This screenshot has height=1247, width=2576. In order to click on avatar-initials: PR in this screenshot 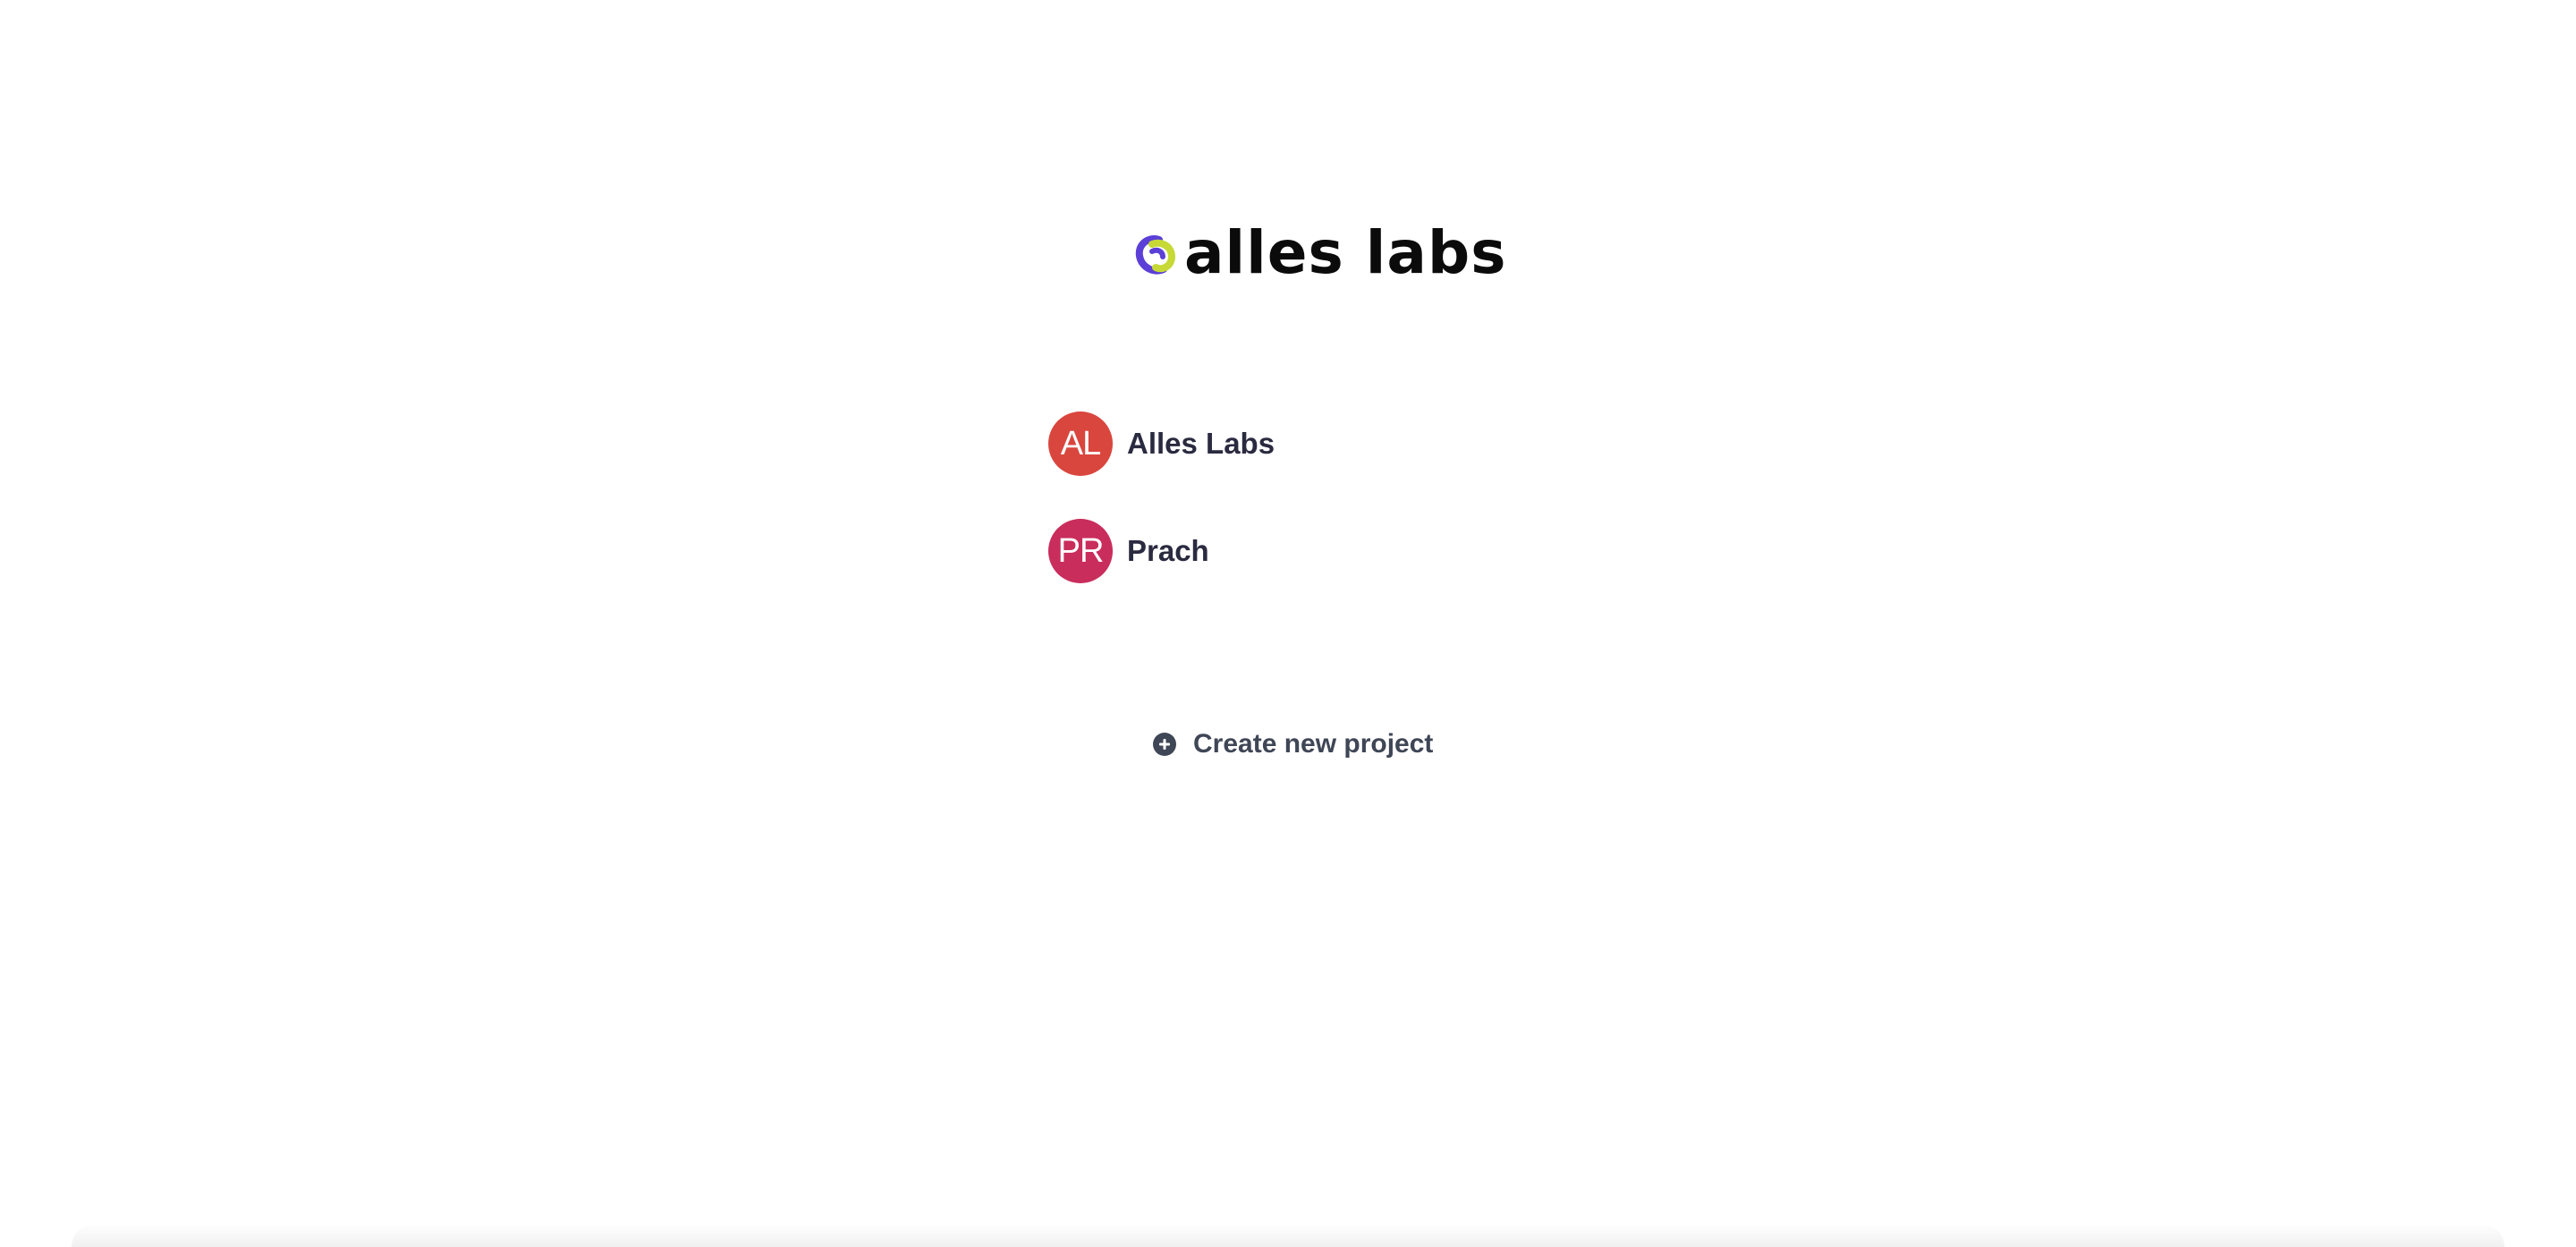, I will do `click(1081, 550)`.